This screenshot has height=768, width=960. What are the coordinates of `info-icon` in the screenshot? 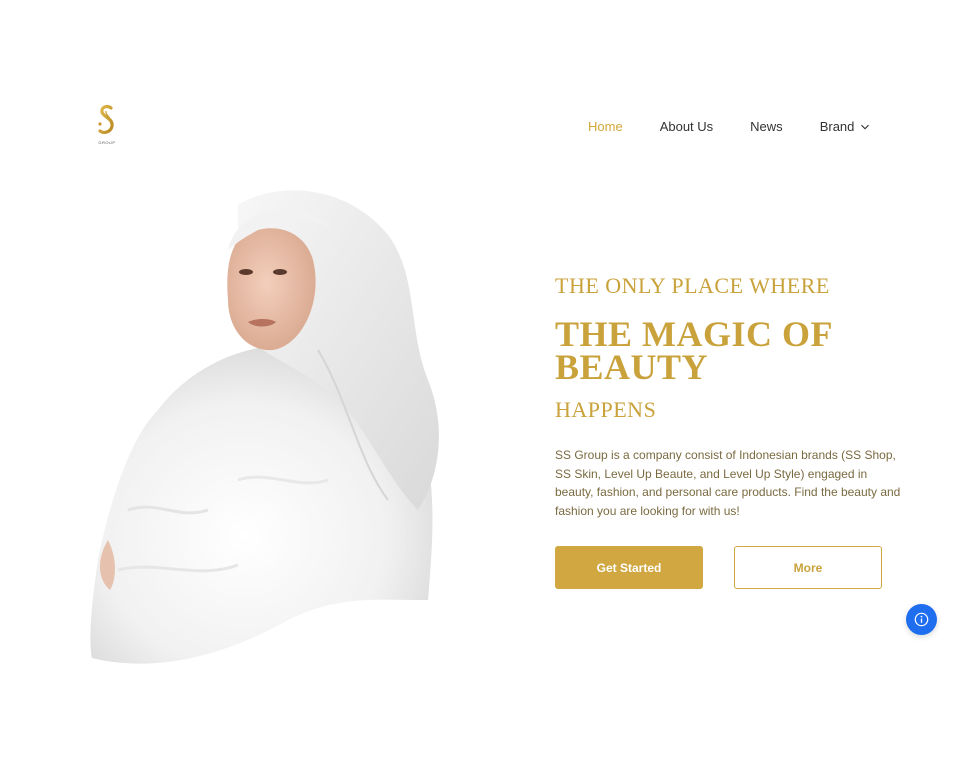 It's located at (921, 619).